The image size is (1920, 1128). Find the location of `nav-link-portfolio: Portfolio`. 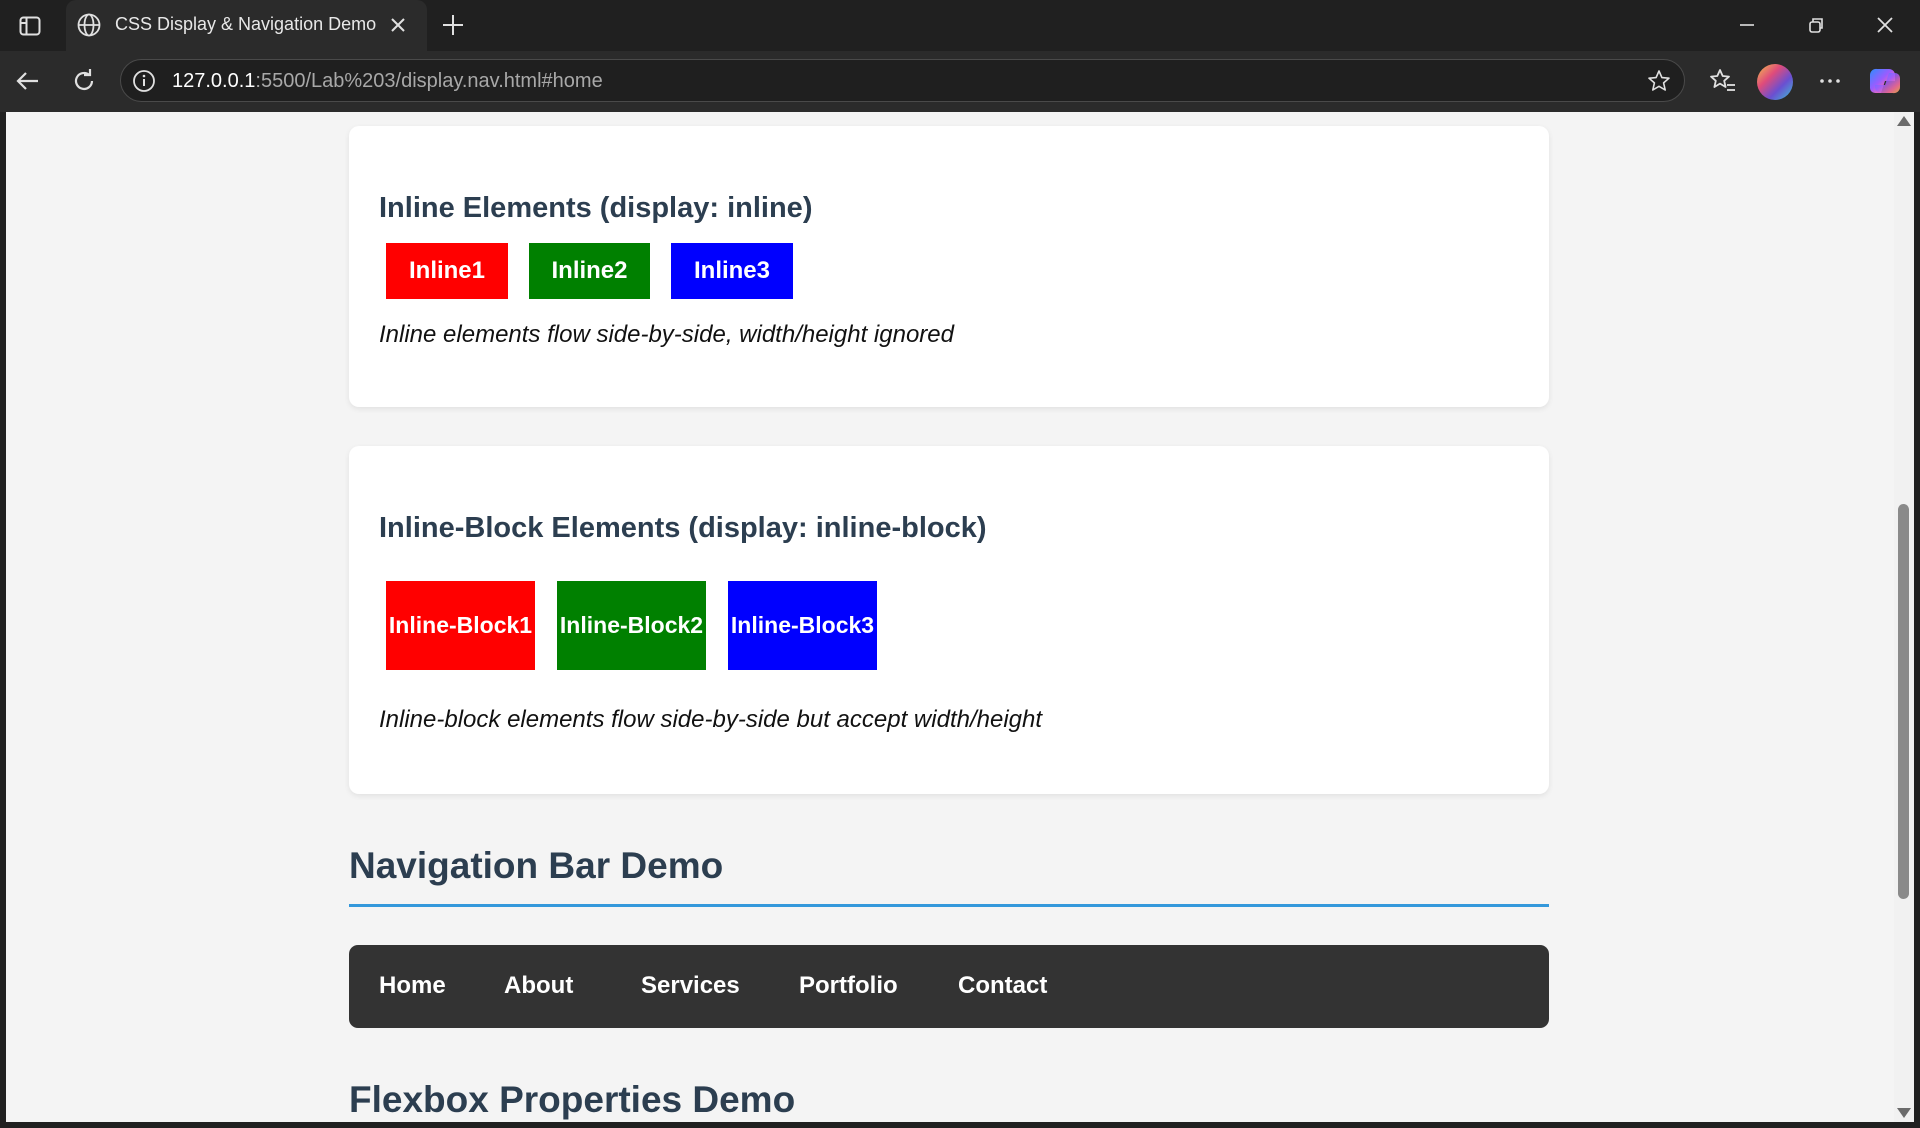

nav-link-portfolio: Portfolio is located at coordinates (848, 986).